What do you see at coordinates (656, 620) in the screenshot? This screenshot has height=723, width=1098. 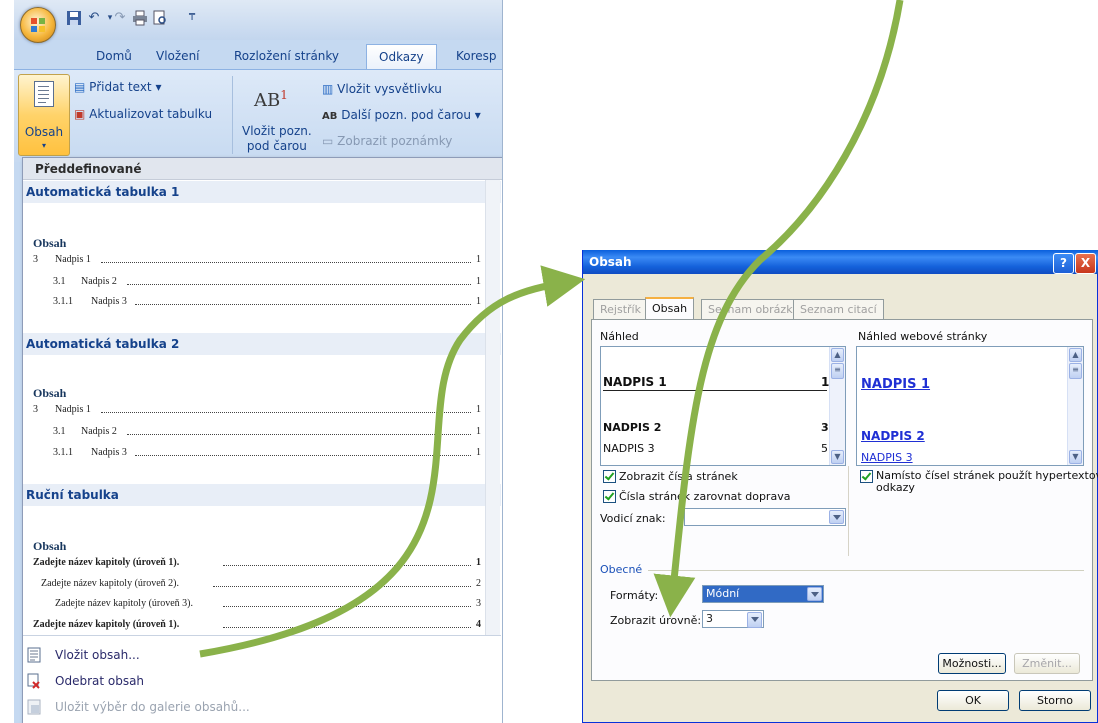 I see `urovne-label: Zobrazit úrovně:` at bounding box center [656, 620].